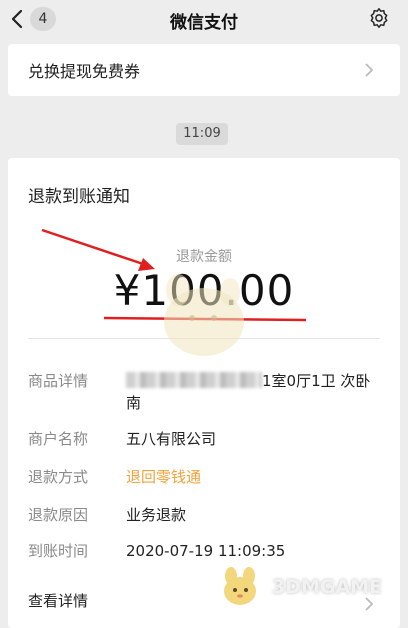  What do you see at coordinates (255, 392) in the screenshot?
I see `row-value-wrap: 1室0厅1卫 次卧南` at bounding box center [255, 392].